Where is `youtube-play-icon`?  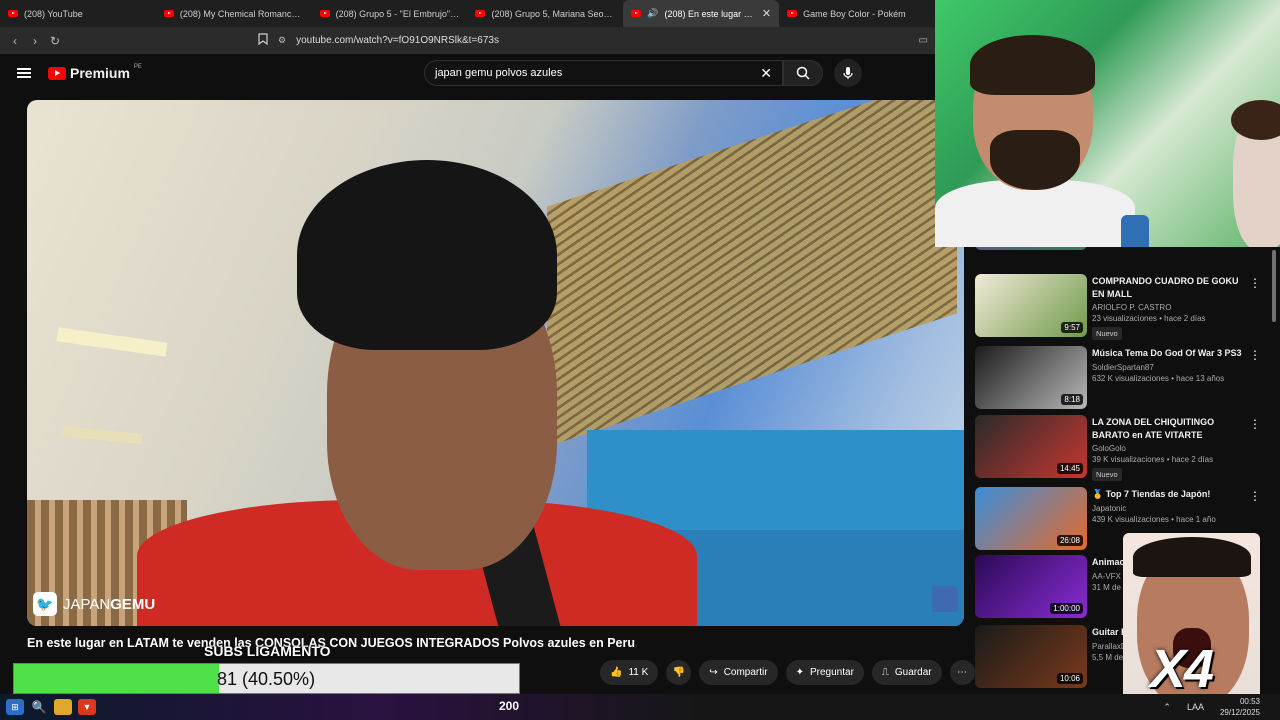
youtube-play-icon is located at coordinates (57, 73).